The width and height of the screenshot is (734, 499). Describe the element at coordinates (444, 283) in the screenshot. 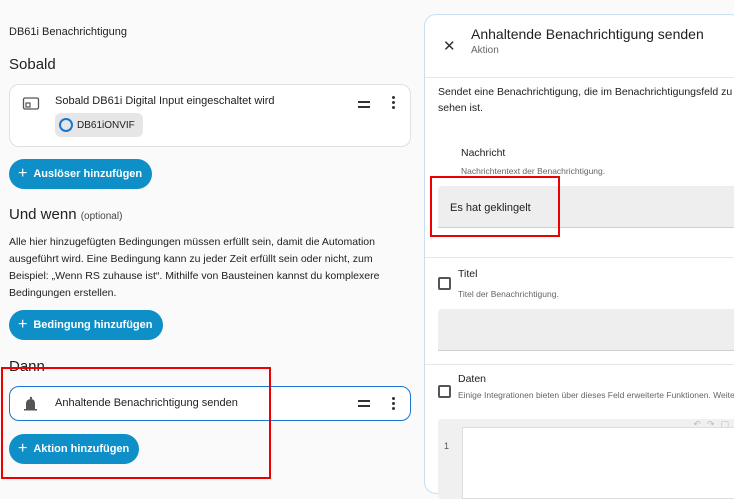

I see `title-checkbox` at that location.